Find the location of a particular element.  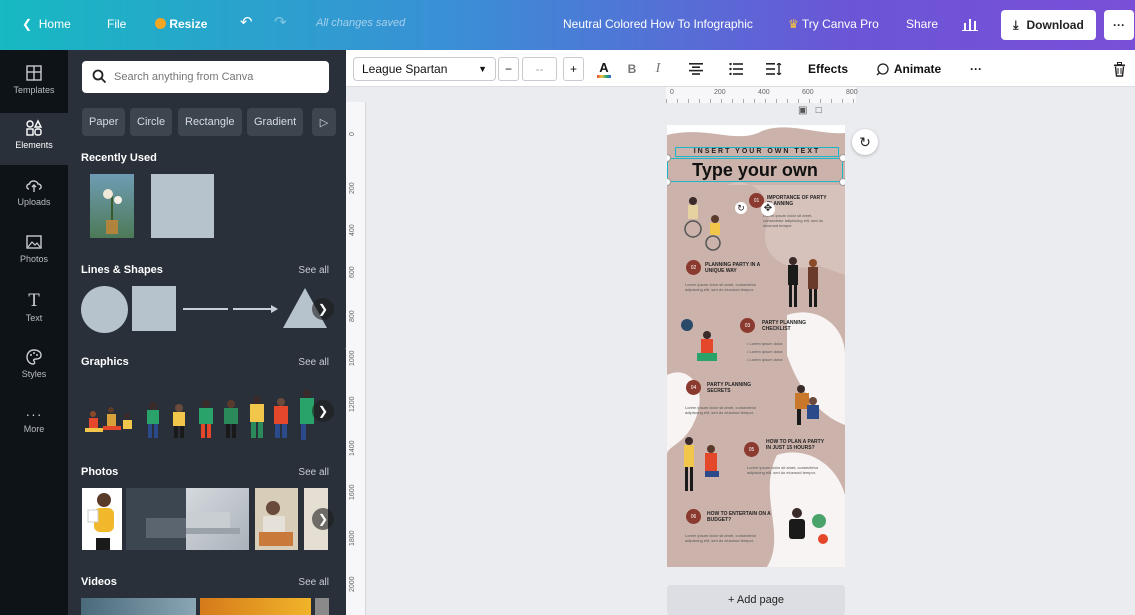

graphic-people-greeting is located at coordinates (218, 419).